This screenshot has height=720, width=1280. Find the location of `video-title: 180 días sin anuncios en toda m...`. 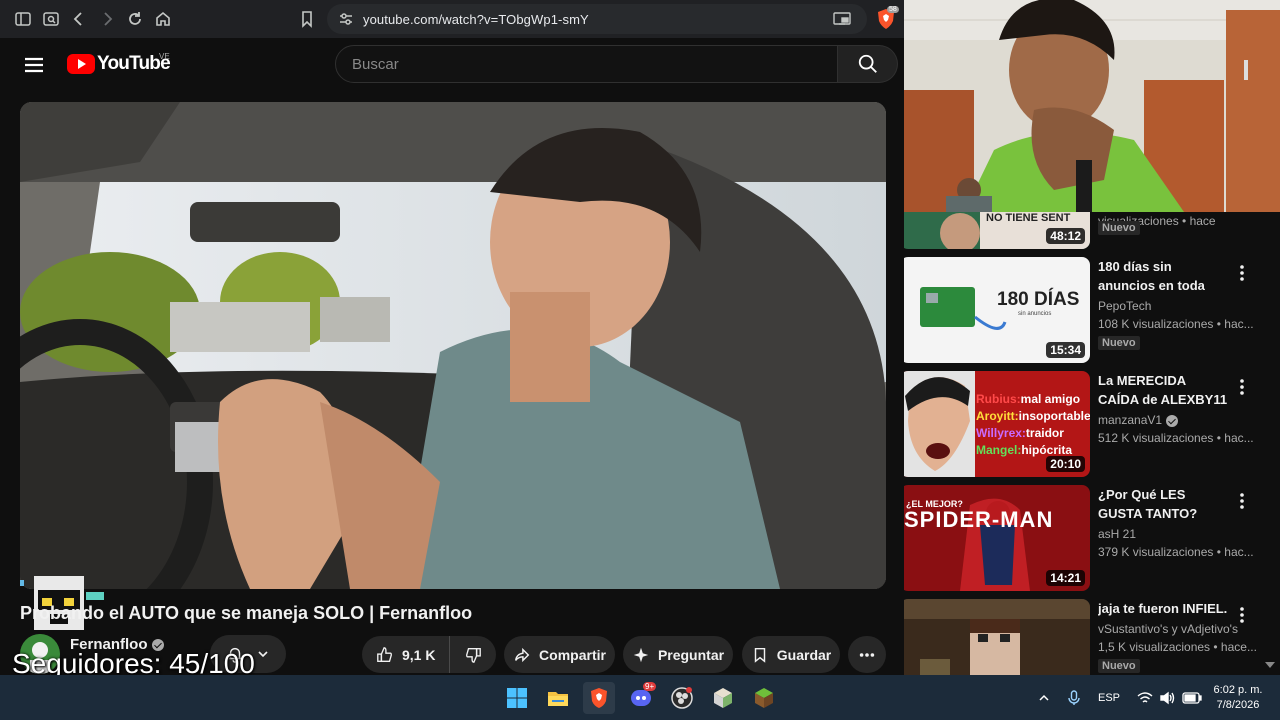

video-title: 180 días sin anuncios en toda m... is located at coordinates (1163, 276).